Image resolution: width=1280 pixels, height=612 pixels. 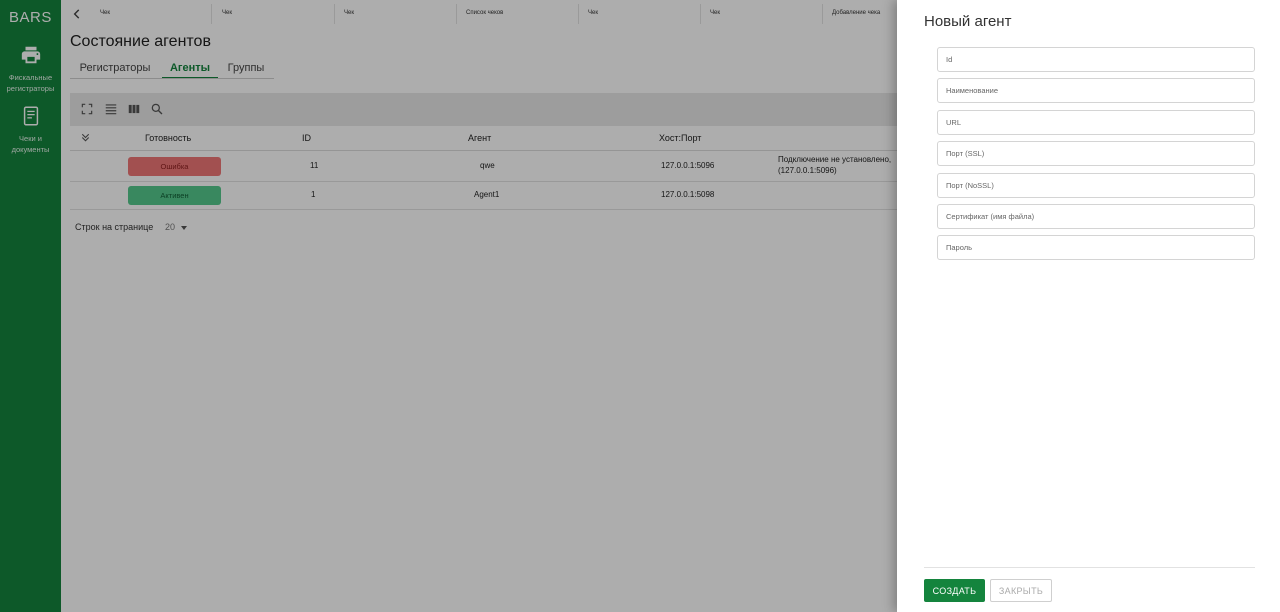 I want to click on name-field, so click(x=1096, y=90).